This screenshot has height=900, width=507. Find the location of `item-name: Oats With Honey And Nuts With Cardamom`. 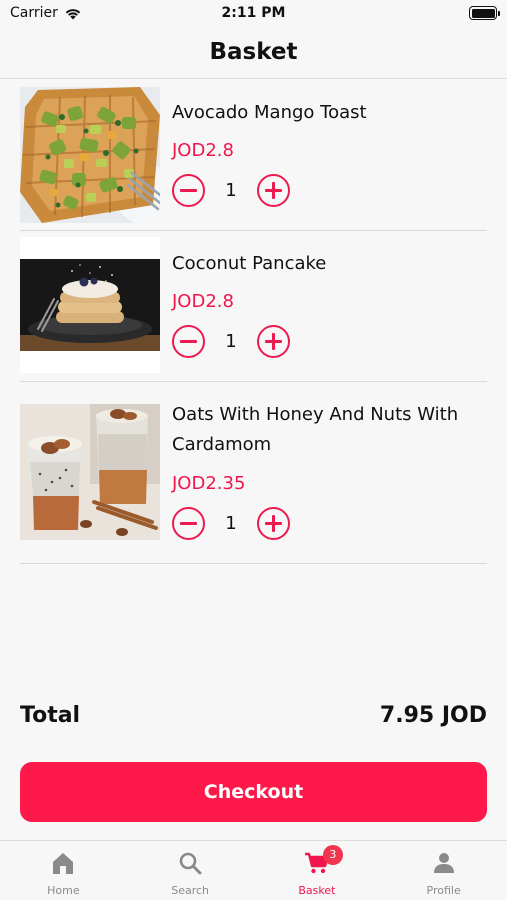

item-name: Oats With Honey And Nuts With Cardamom is located at coordinates (315, 429).